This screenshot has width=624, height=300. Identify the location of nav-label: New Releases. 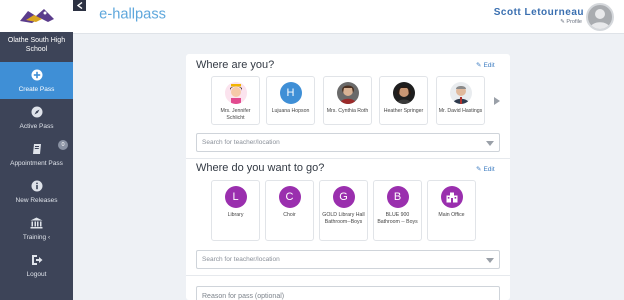
(36, 200).